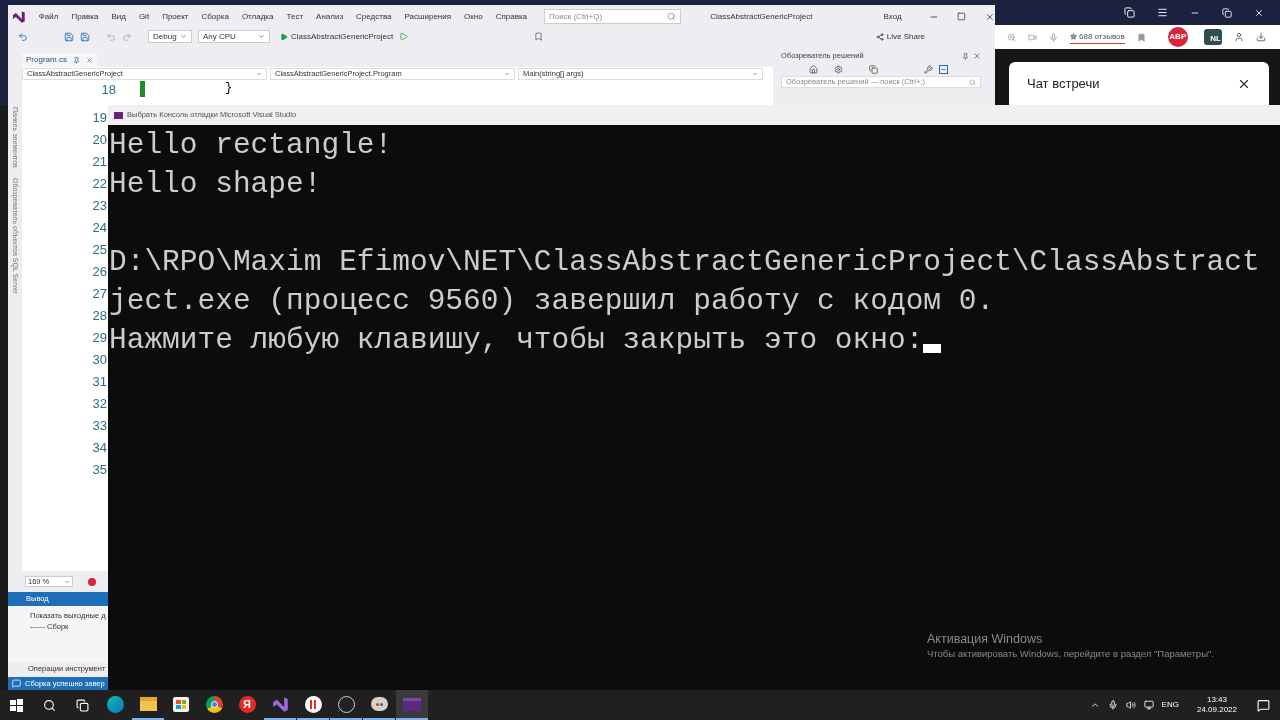 Image resolution: width=1280 pixels, height=720 pixels. I want to click on line-number: 21, so click(99, 162).